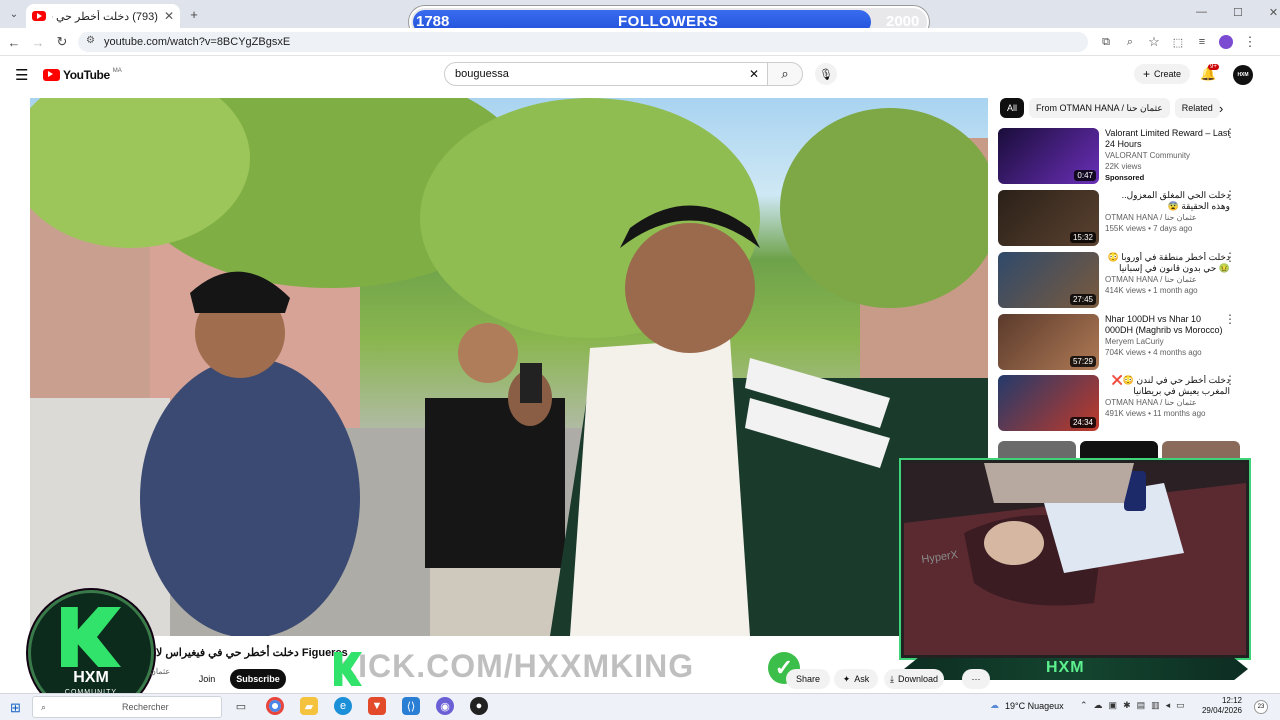  I want to click on kick-k-icon, so click(91, 637).